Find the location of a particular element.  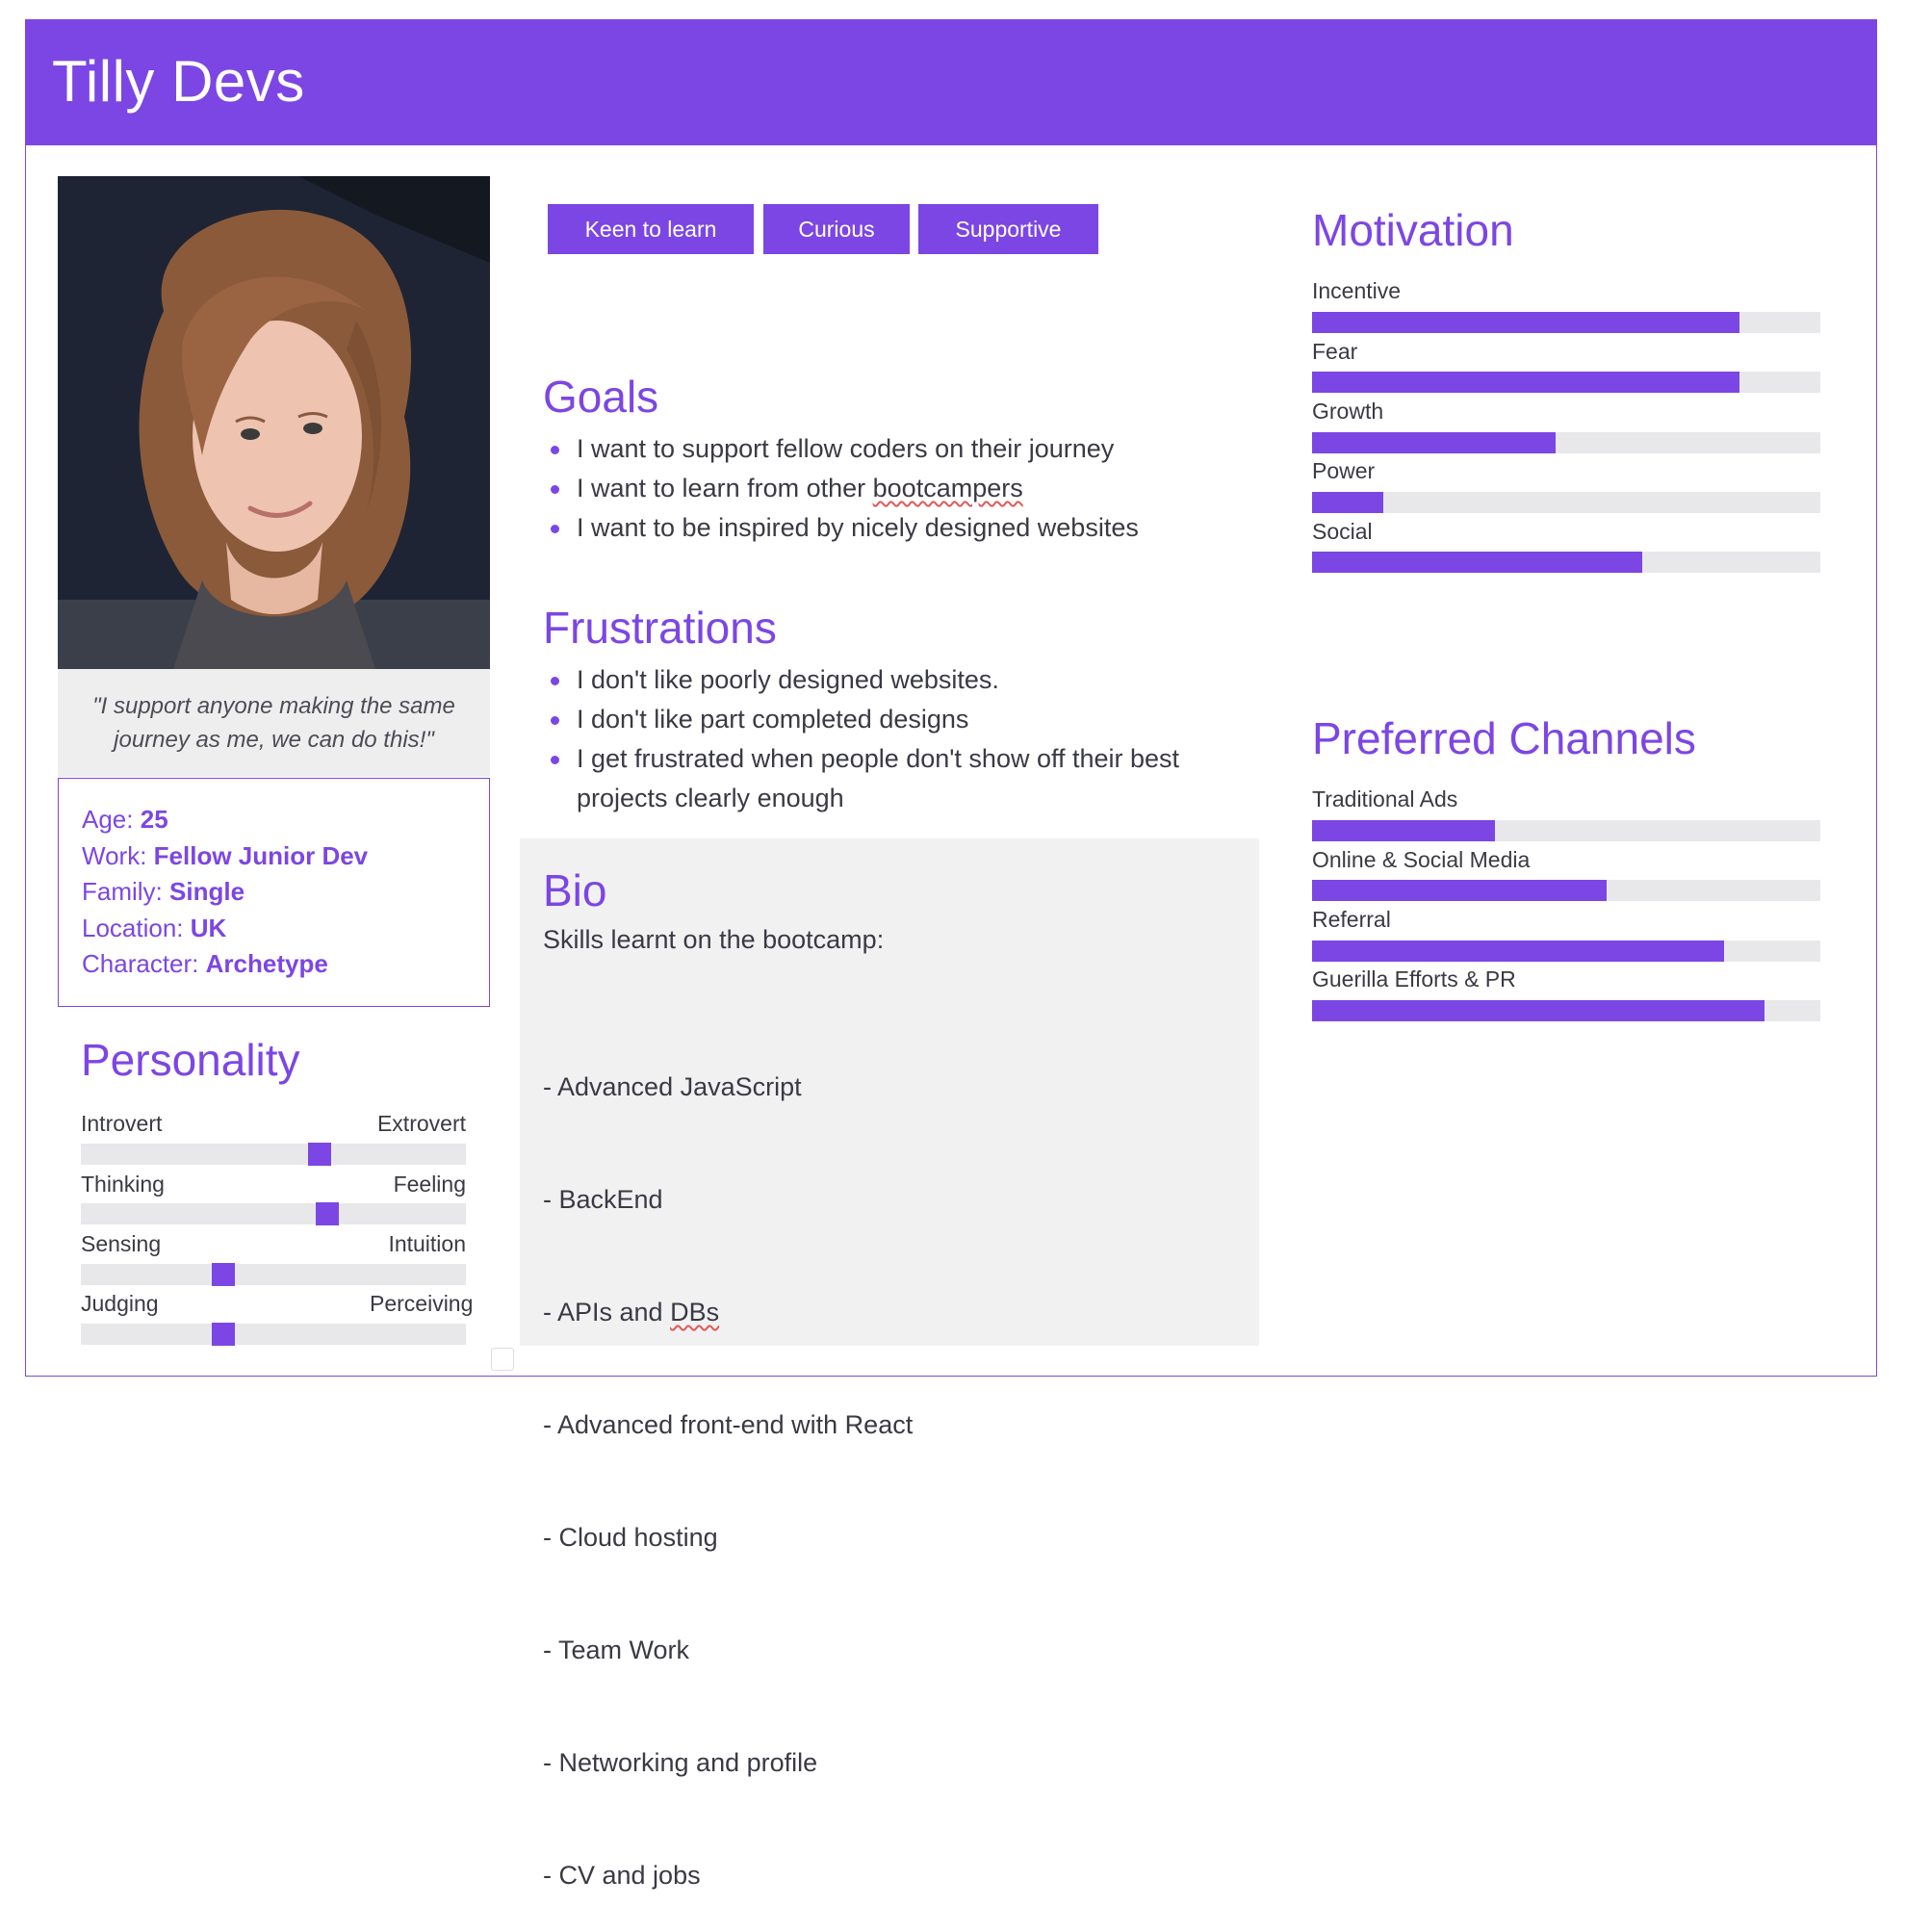

detail-location: Location: UK is located at coordinates (154, 928).